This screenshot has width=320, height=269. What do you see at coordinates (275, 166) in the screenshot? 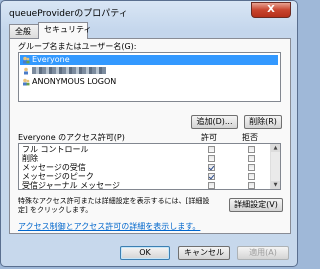
I see `permissions-scrollbar: ▲ ▼` at bounding box center [275, 166].